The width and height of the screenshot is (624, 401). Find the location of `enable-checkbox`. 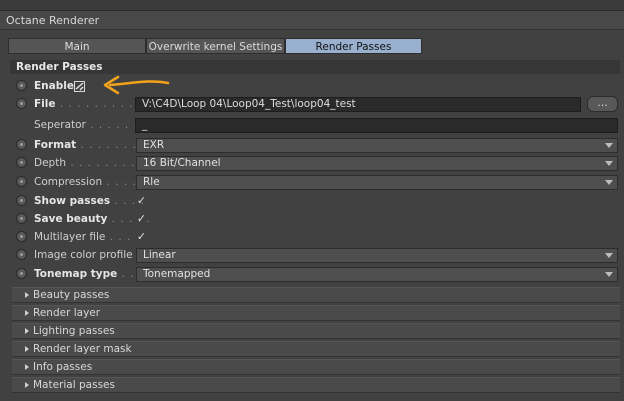

enable-checkbox is located at coordinates (79, 86).